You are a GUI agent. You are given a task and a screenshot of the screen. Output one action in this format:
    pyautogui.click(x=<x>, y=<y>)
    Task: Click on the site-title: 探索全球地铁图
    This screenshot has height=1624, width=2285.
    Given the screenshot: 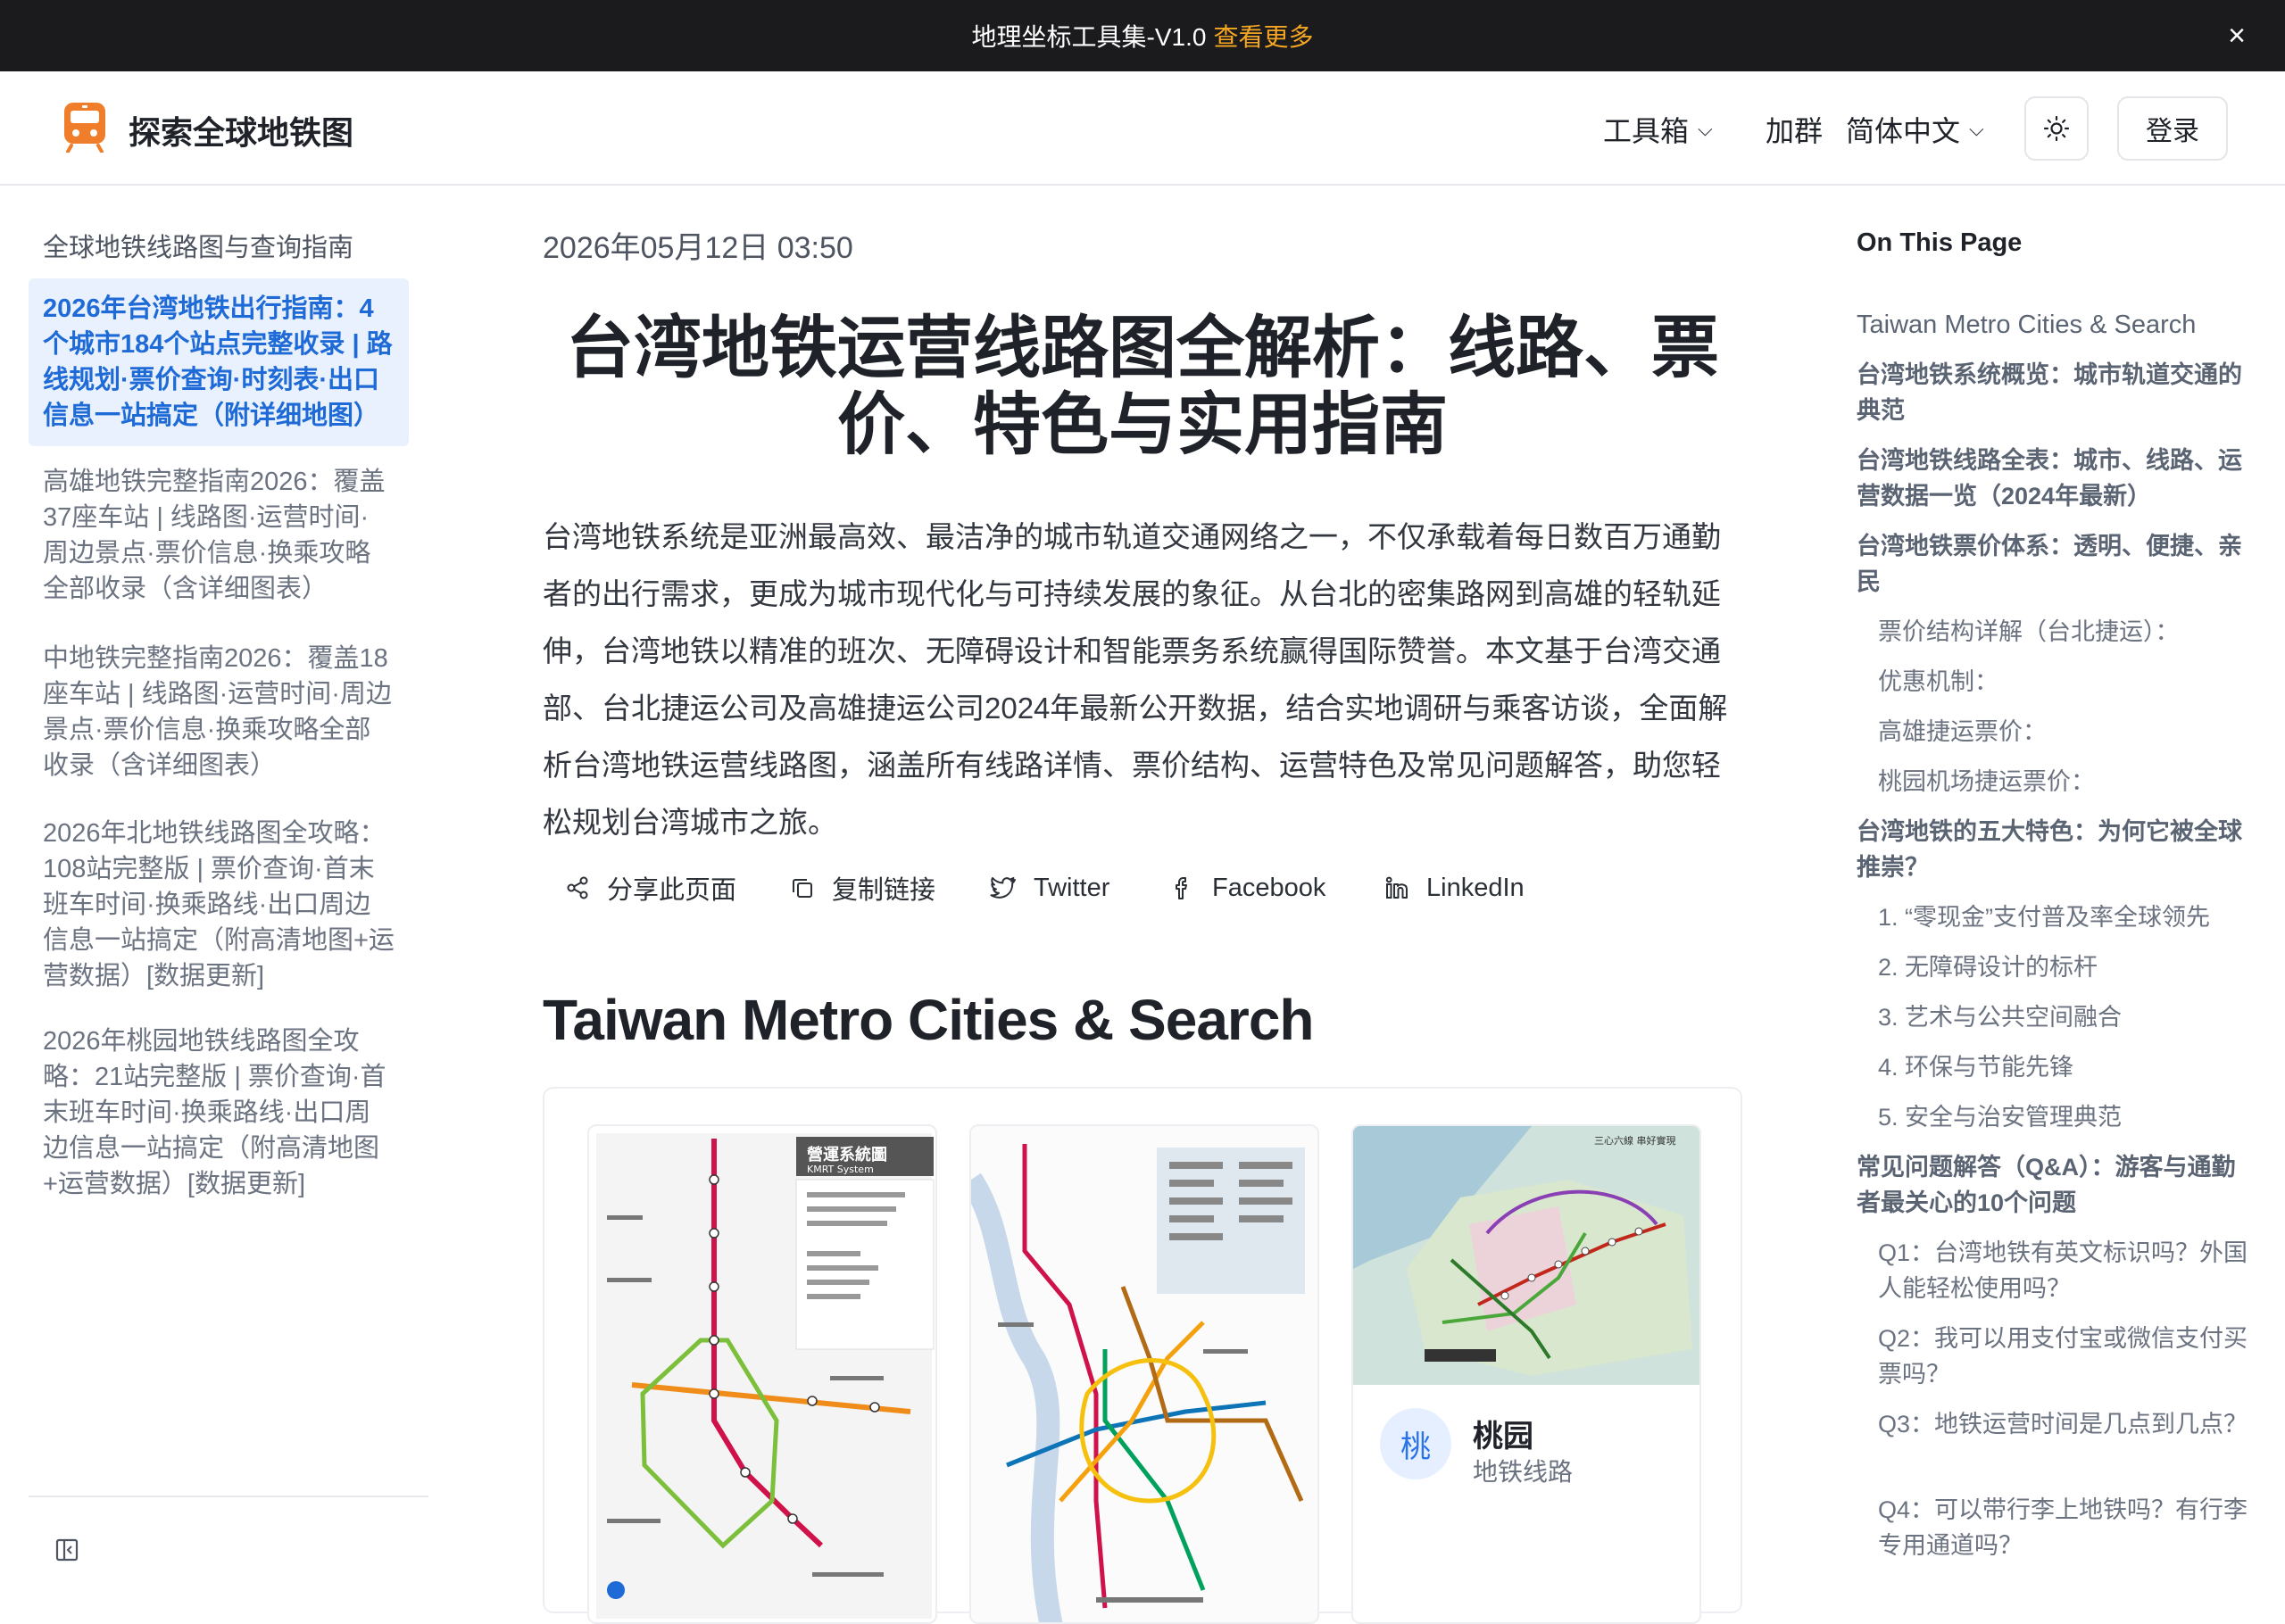 What is the action you would take?
    pyautogui.click(x=241, y=130)
    